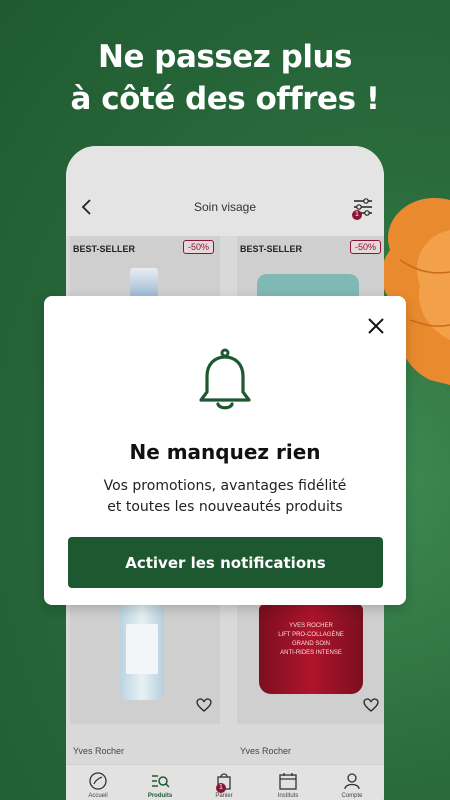 This screenshot has width=450, height=800. I want to click on jar-line-3: ANTI-RIDES INTENSE, so click(311, 653).